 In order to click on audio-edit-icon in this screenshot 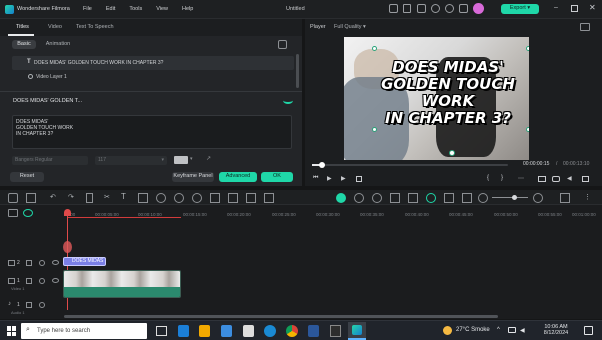, I will do `click(269, 198)`.